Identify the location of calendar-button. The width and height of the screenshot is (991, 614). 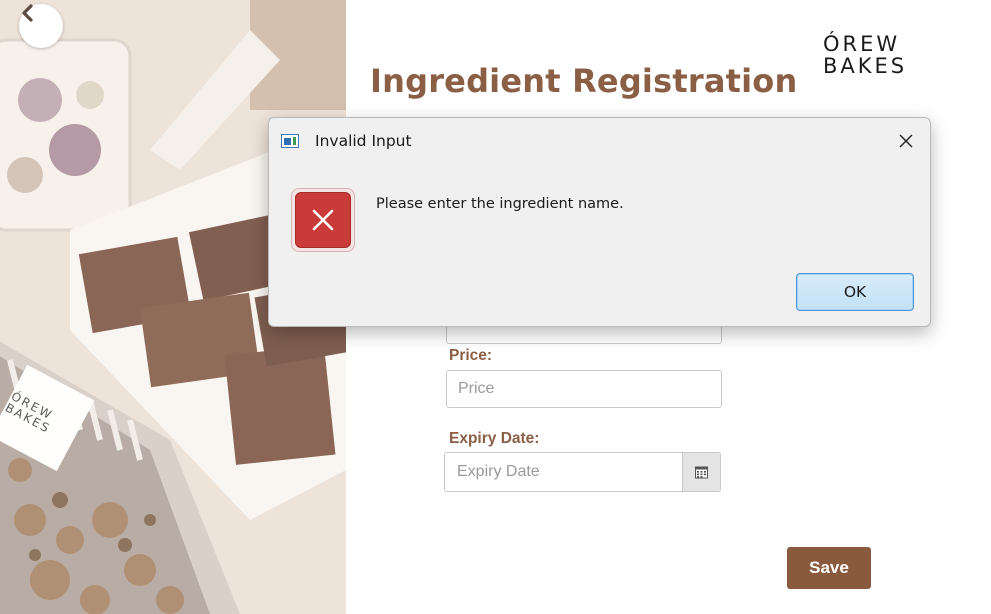
(701, 472).